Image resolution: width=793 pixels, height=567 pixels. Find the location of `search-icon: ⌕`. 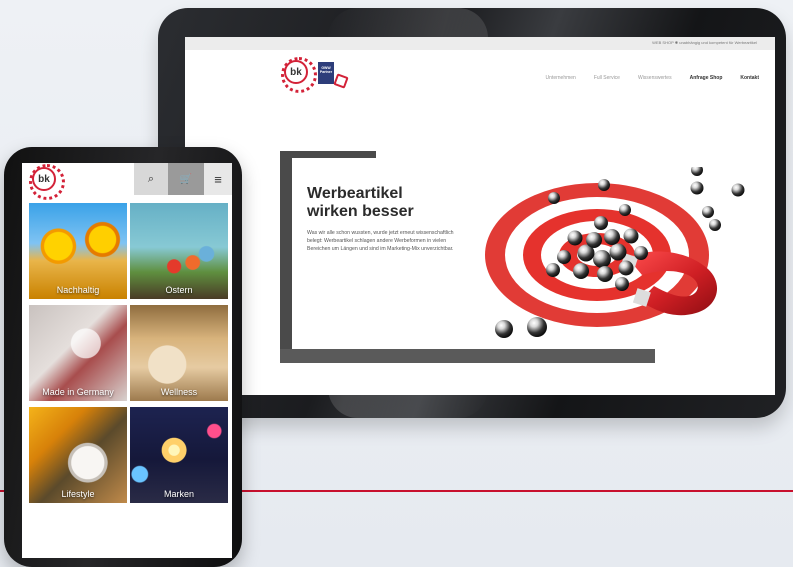

search-icon: ⌕ is located at coordinates (151, 179).